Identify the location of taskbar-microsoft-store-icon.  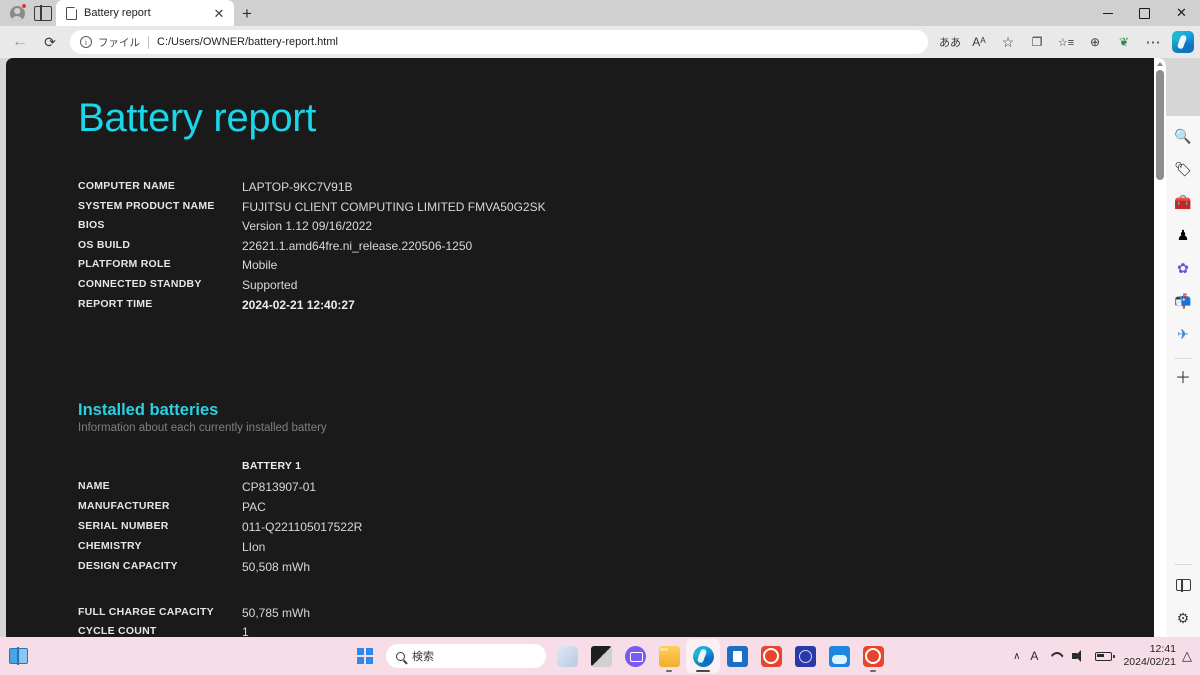
(737, 656).